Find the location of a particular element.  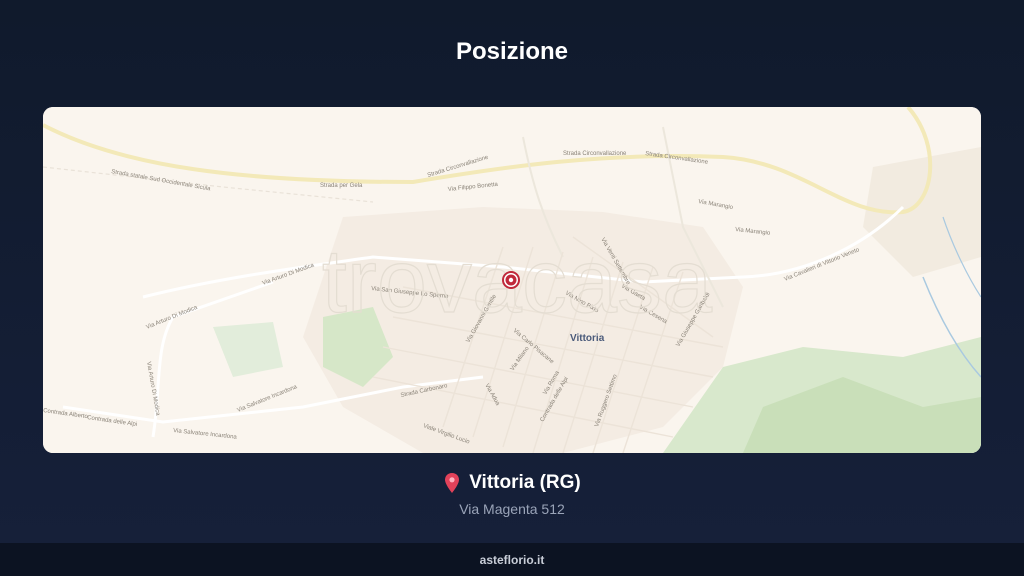

city-label: Vittoria is located at coordinates (587, 338).